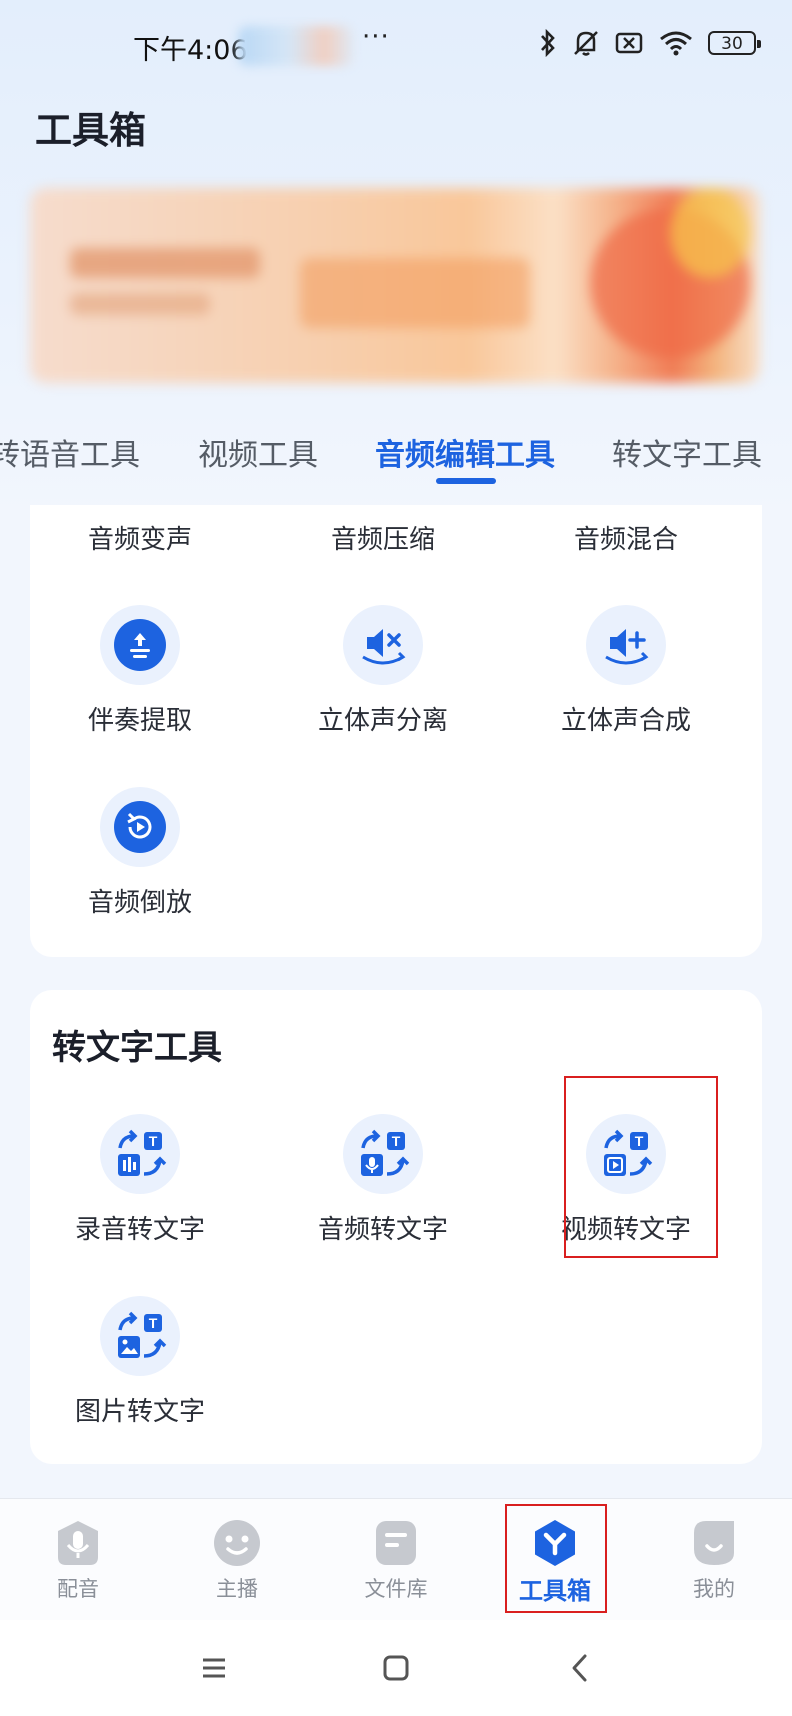  Describe the element at coordinates (626, 537) in the screenshot. I see `tool-audio-mix: 音频混合` at that location.